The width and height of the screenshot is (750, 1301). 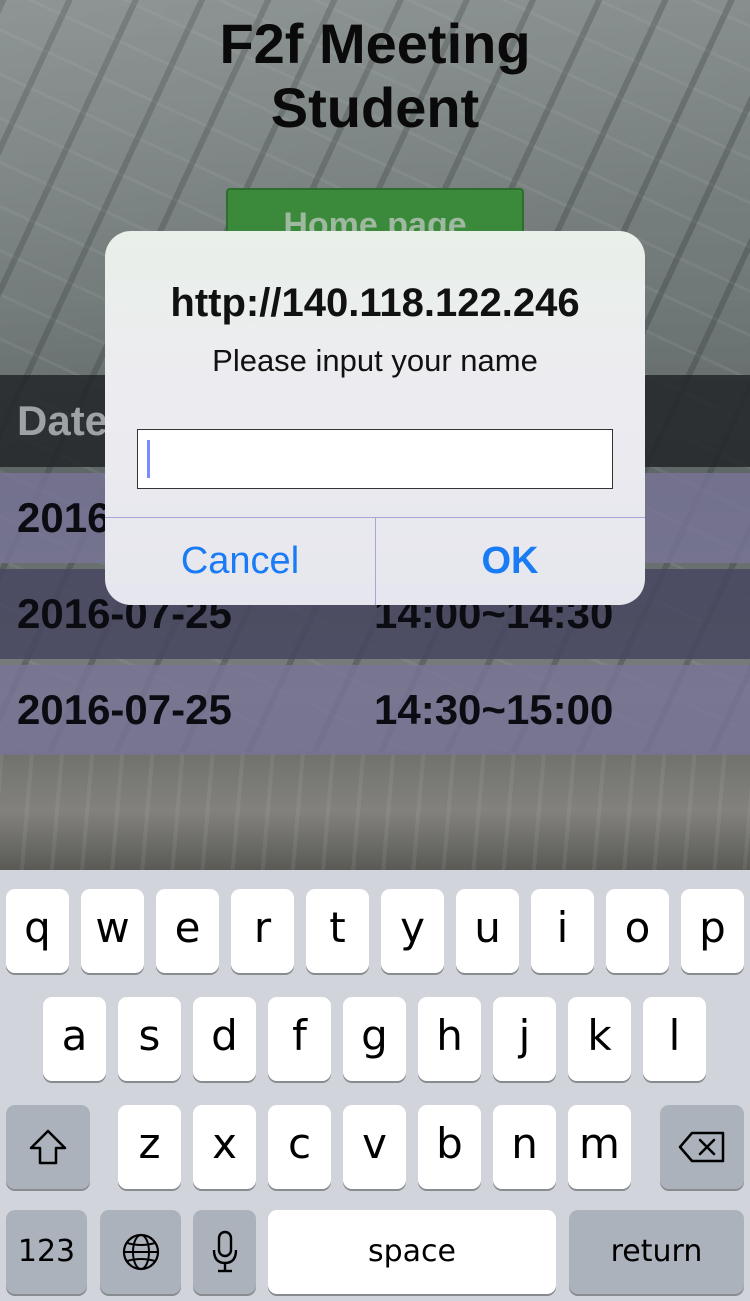 I want to click on key-q: q, so click(x=37, y=931).